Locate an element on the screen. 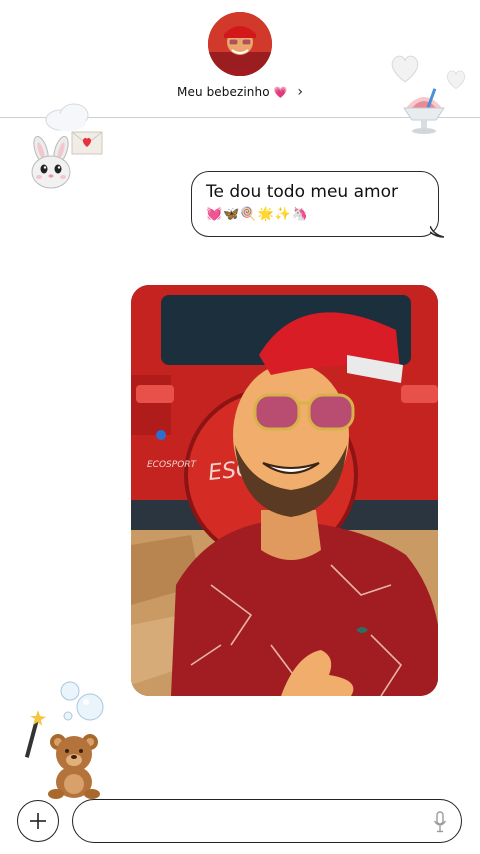  teddy-bear-sticker is located at coordinates (74, 766).